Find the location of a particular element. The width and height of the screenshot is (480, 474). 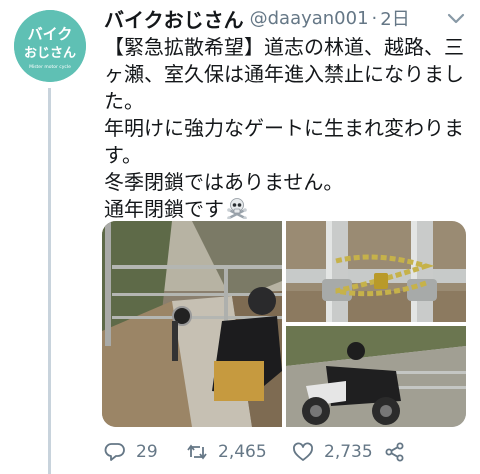

tweet-line-last: 通年閉鎖です is located at coordinates (287, 209).